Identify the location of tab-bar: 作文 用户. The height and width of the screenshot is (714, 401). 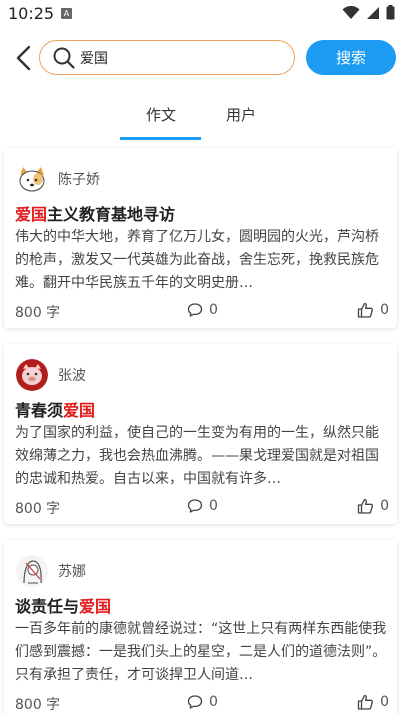
(200, 118).